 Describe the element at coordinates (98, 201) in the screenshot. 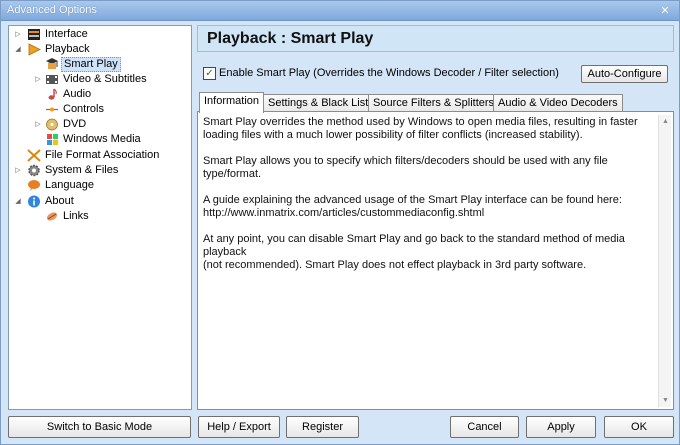

I see `tree-item-about: ◢ About` at that location.